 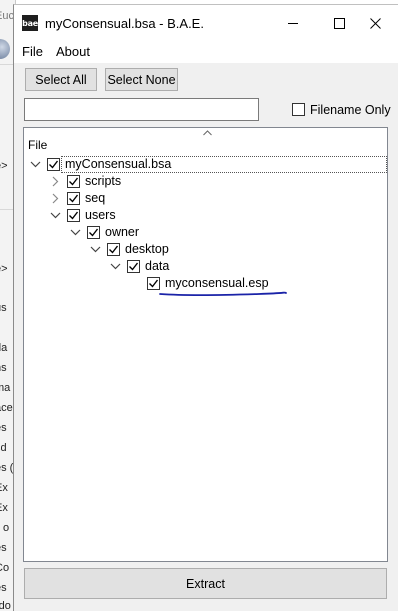 I want to click on background-text: sd, so click(x=3, y=448).